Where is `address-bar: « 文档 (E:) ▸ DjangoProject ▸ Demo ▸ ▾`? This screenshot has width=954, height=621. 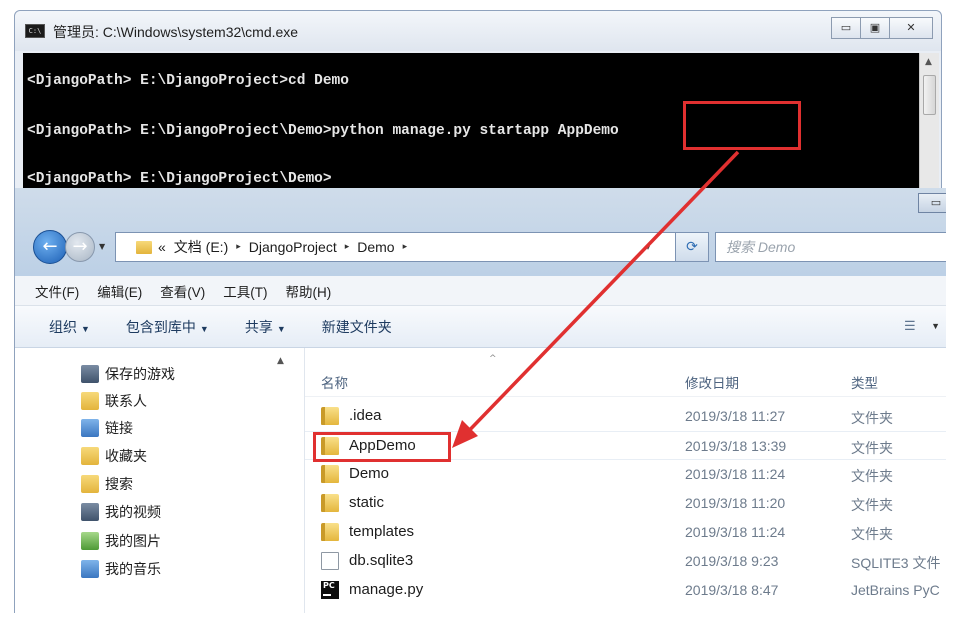
address-bar: « 文档 (E:) ▸ DjangoProject ▸ Demo ▸ ▾ is located at coordinates (400, 247).